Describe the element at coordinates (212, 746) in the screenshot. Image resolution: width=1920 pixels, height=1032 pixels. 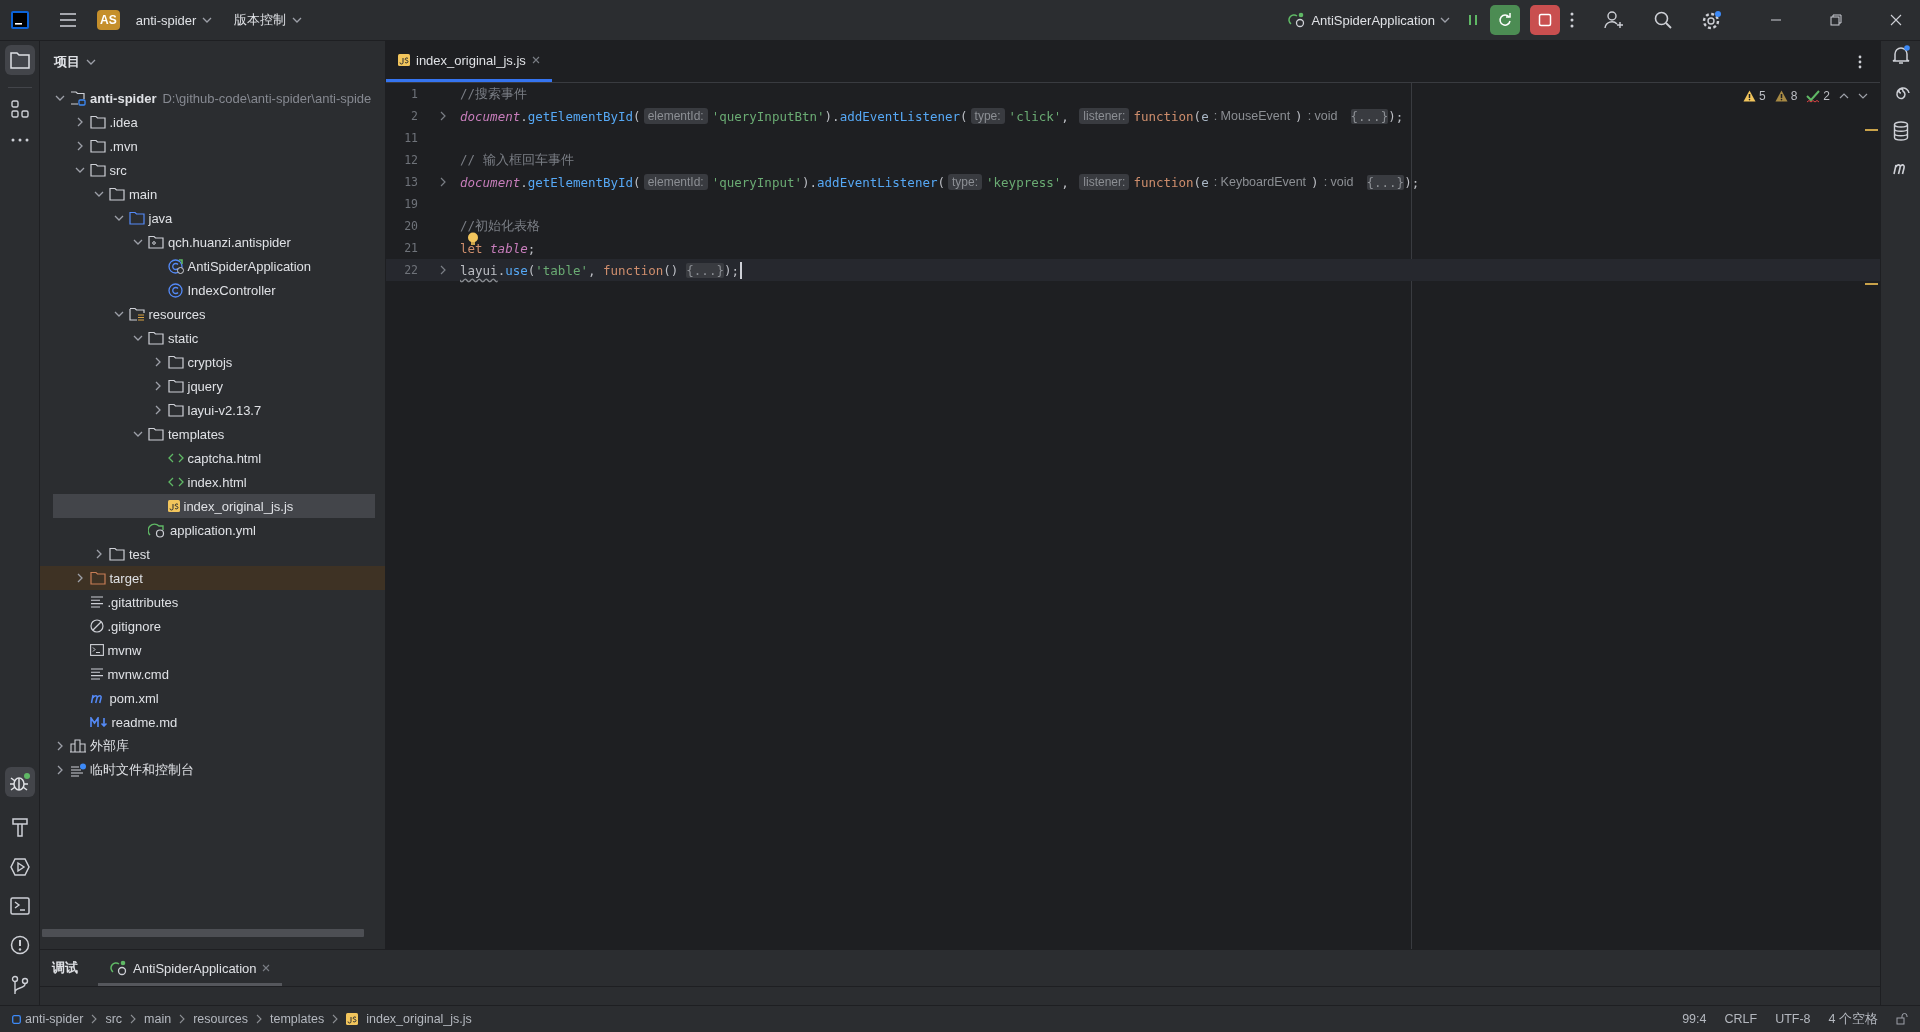
I see `tree-item: 外部库` at that location.